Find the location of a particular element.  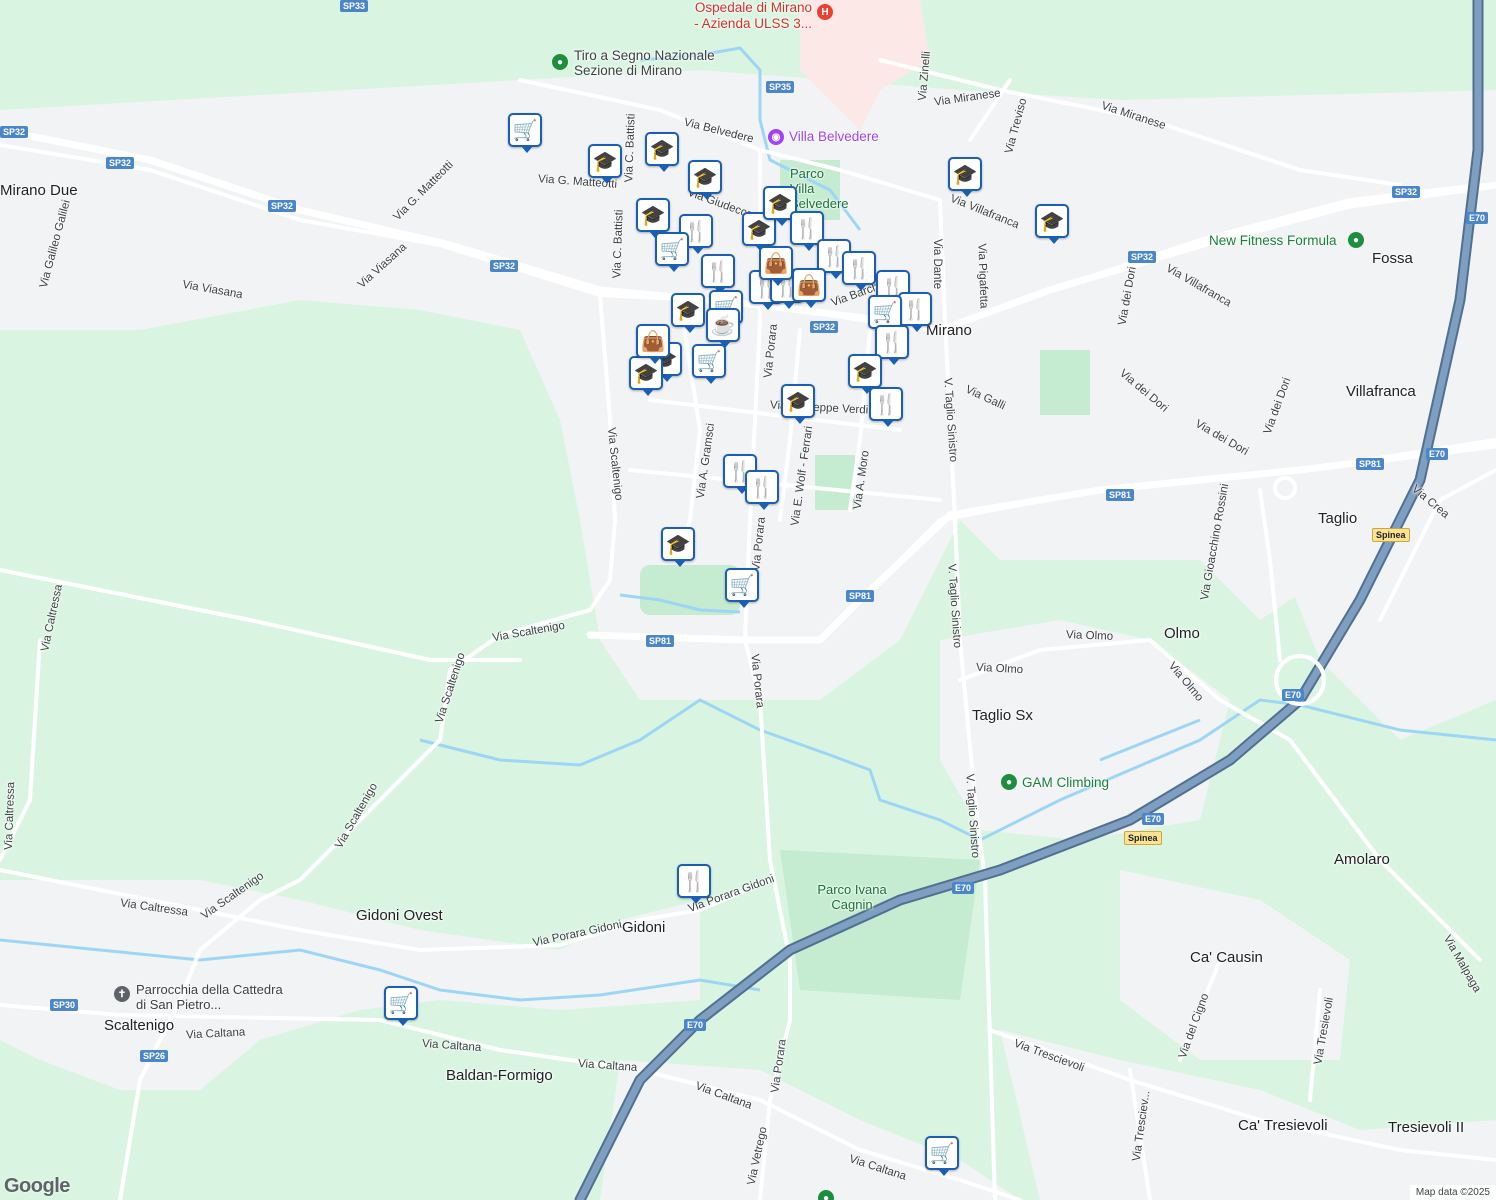

place-label-mirano-due: Mirano Due is located at coordinates (39, 190).